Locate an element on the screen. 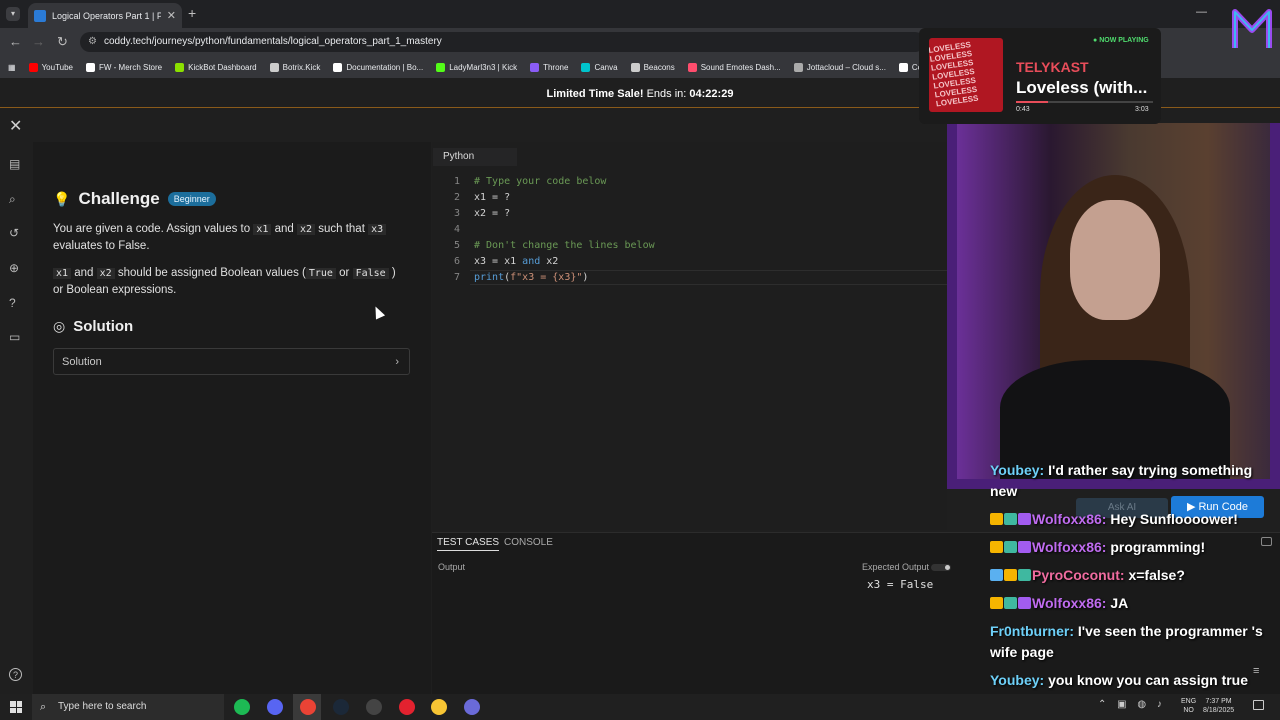 The width and height of the screenshot is (1280, 720). chat-message: Wolfoxx86: JA is located at coordinates (1133, 603).